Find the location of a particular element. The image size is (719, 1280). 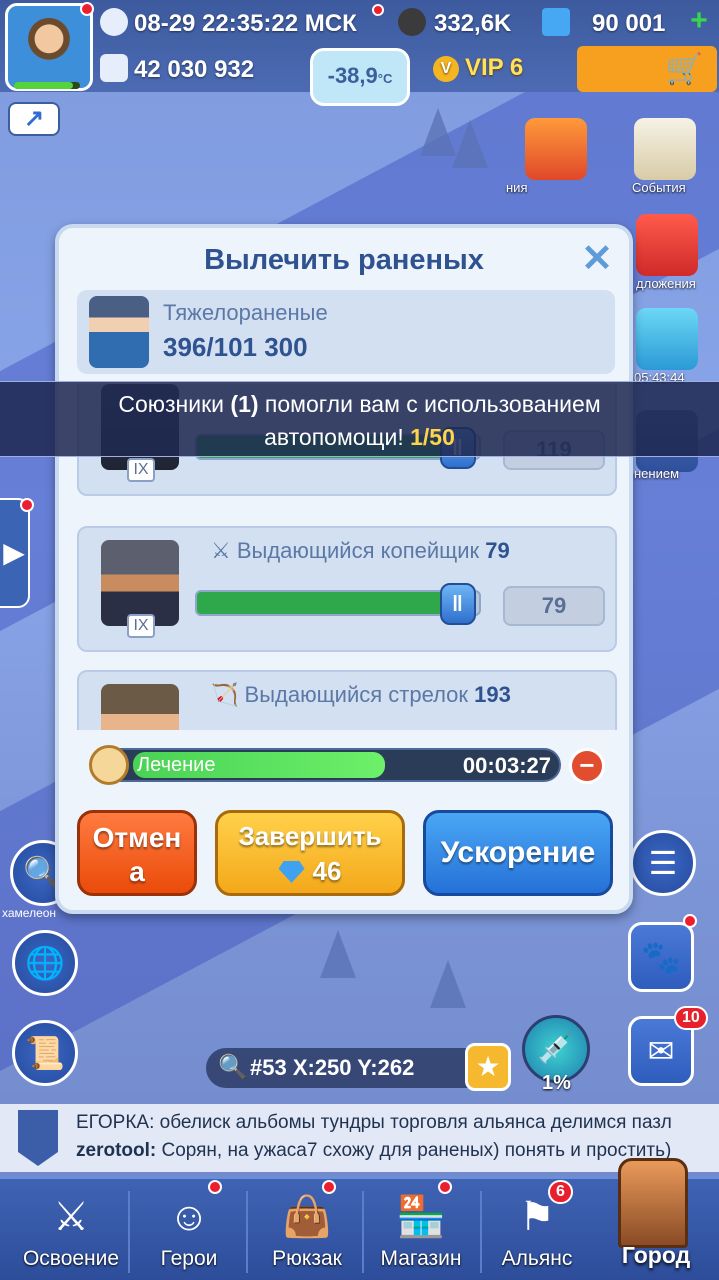

player-stamina-bar is located at coordinates (47, 85).